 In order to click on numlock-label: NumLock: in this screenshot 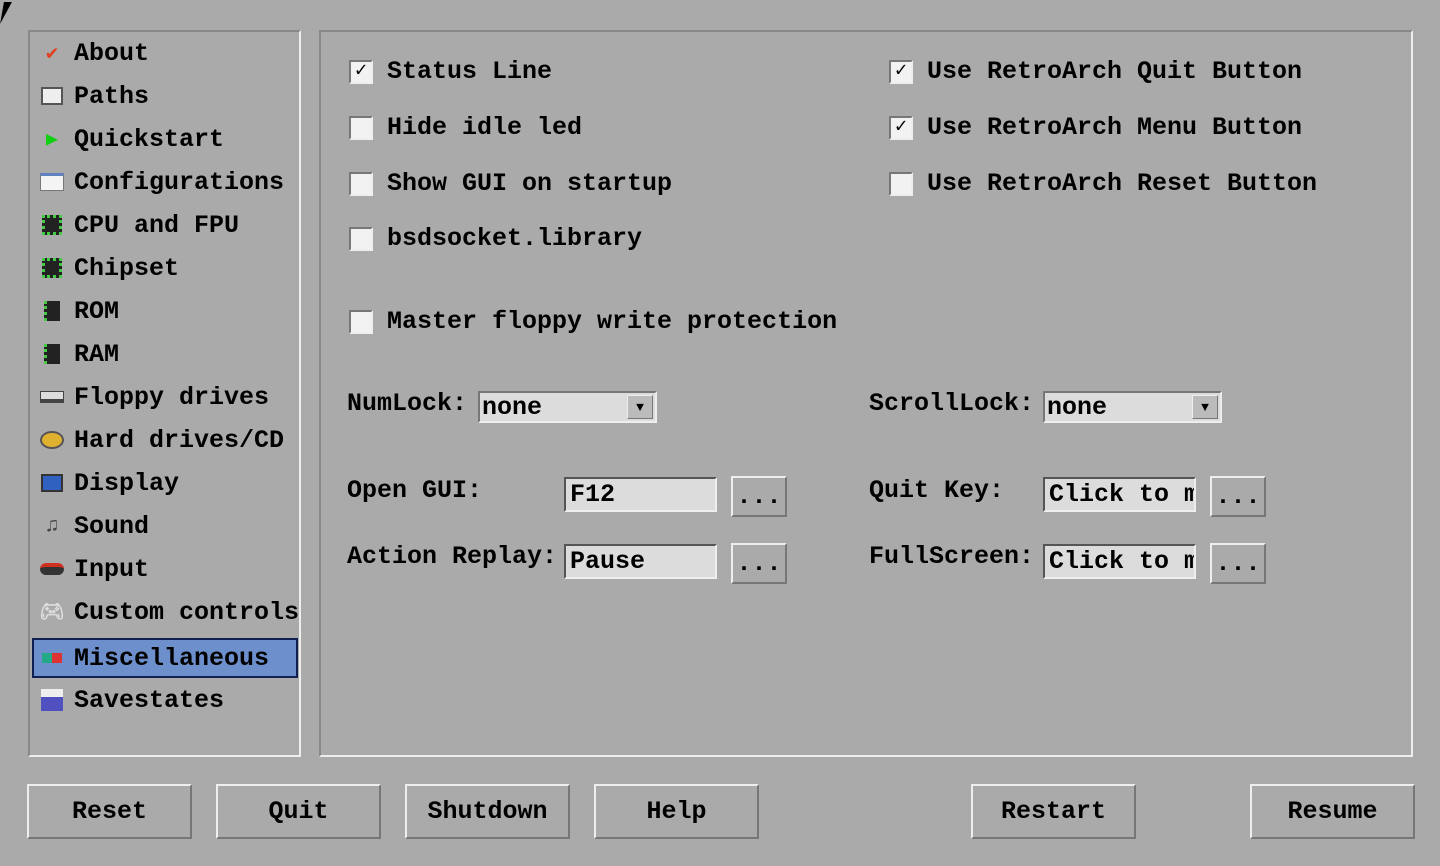, I will do `click(407, 403)`.